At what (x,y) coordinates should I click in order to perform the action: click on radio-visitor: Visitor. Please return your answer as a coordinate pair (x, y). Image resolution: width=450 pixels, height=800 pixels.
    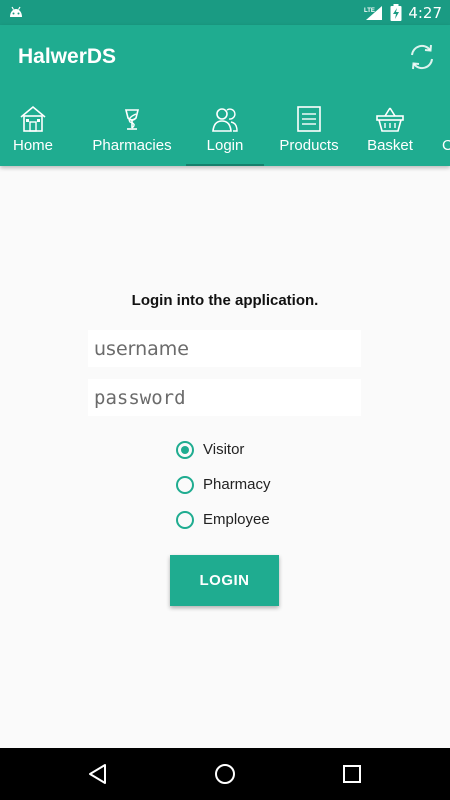
    Looking at the image, I should click on (223, 449).